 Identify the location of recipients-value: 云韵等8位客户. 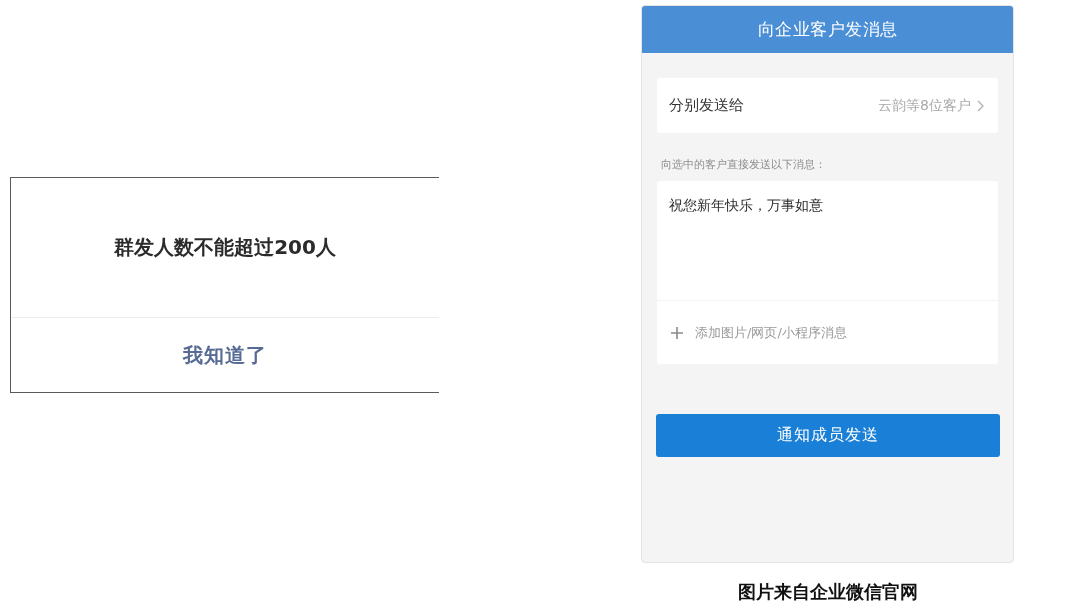
(924, 105).